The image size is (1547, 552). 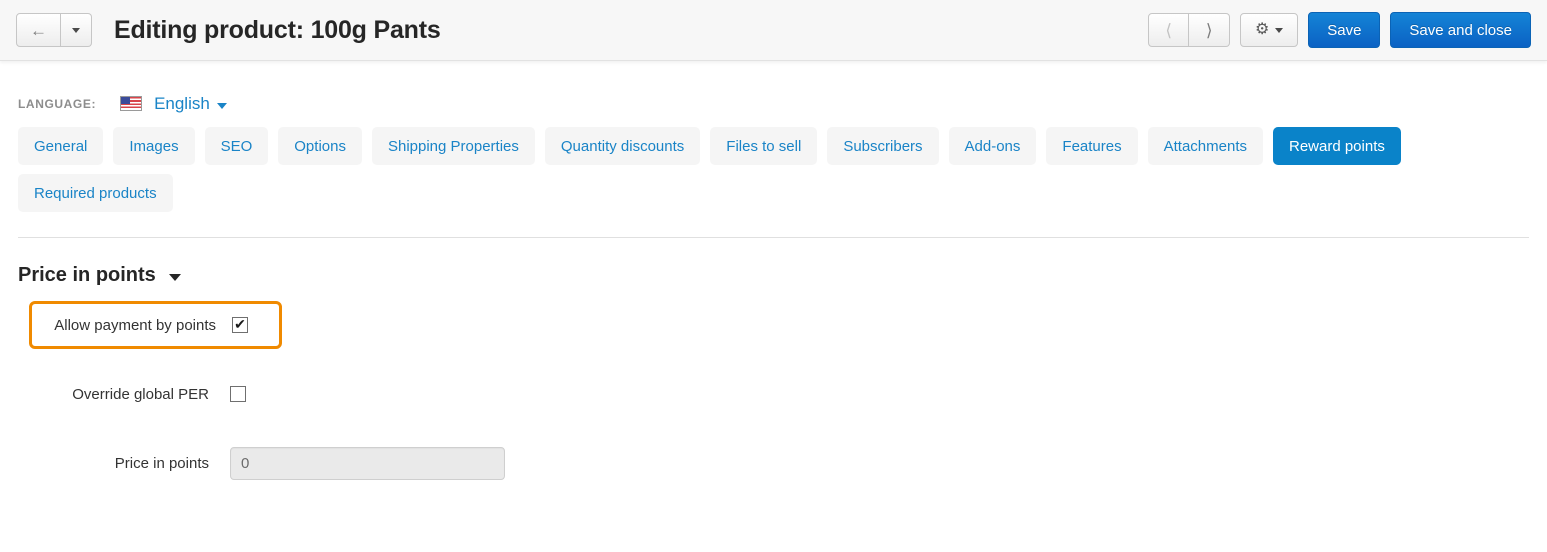 I want to click on tab-shipping-properties: Shipping Properties, so click(x=453, y=146).